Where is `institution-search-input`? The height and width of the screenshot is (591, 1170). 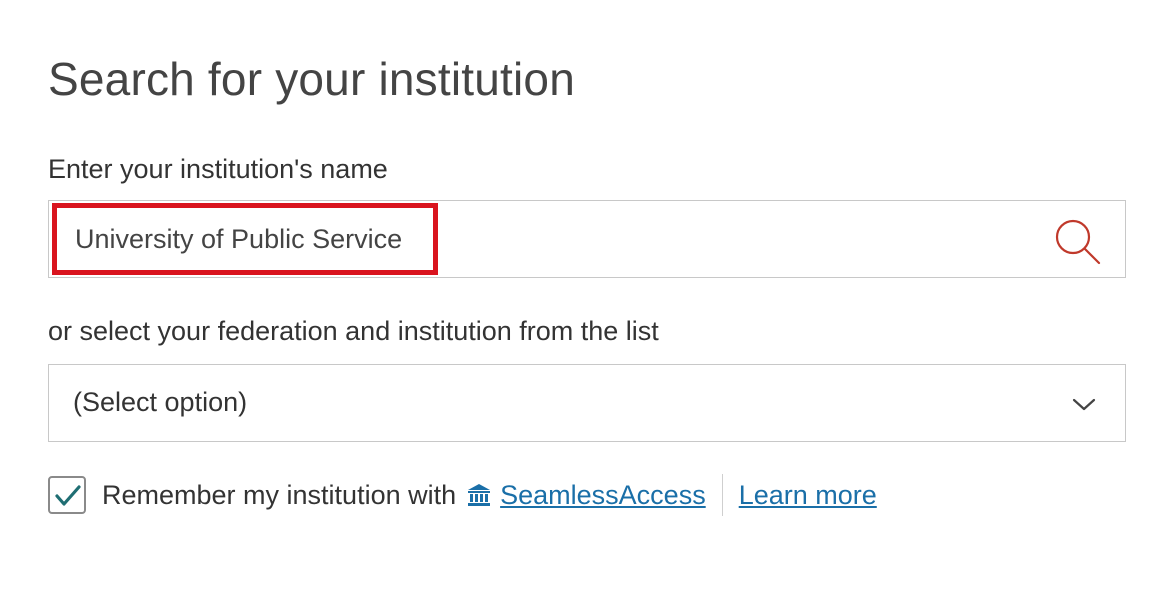
institution-search-input is located at coordinates (525, 239).